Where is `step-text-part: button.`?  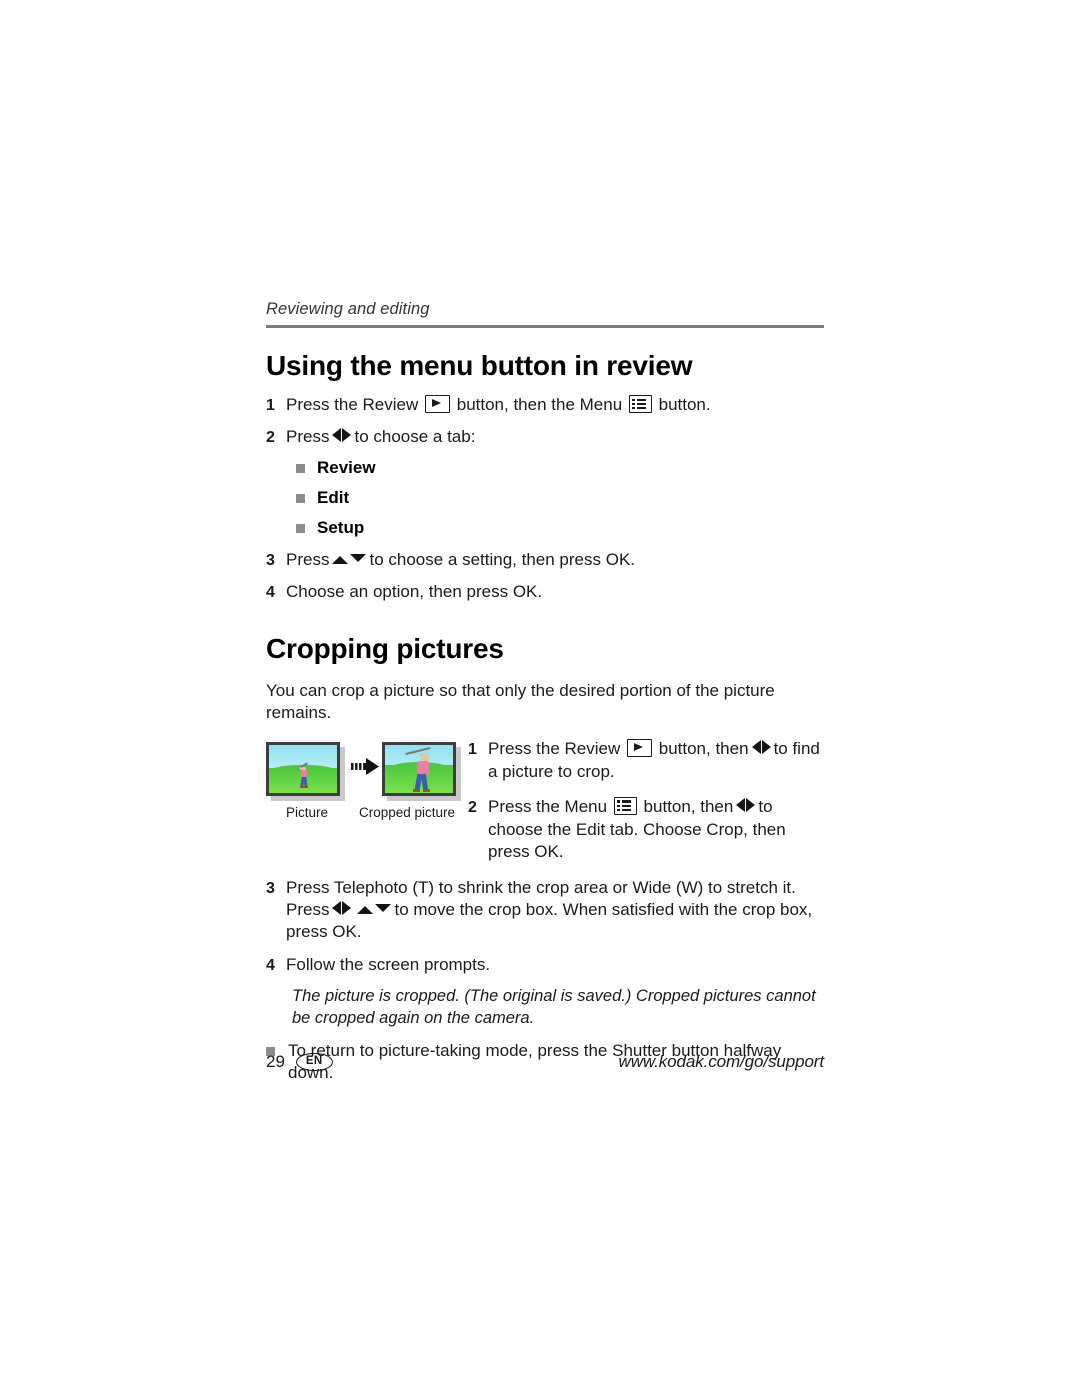
step-text-part: button. is located at coordinates (684, 405).